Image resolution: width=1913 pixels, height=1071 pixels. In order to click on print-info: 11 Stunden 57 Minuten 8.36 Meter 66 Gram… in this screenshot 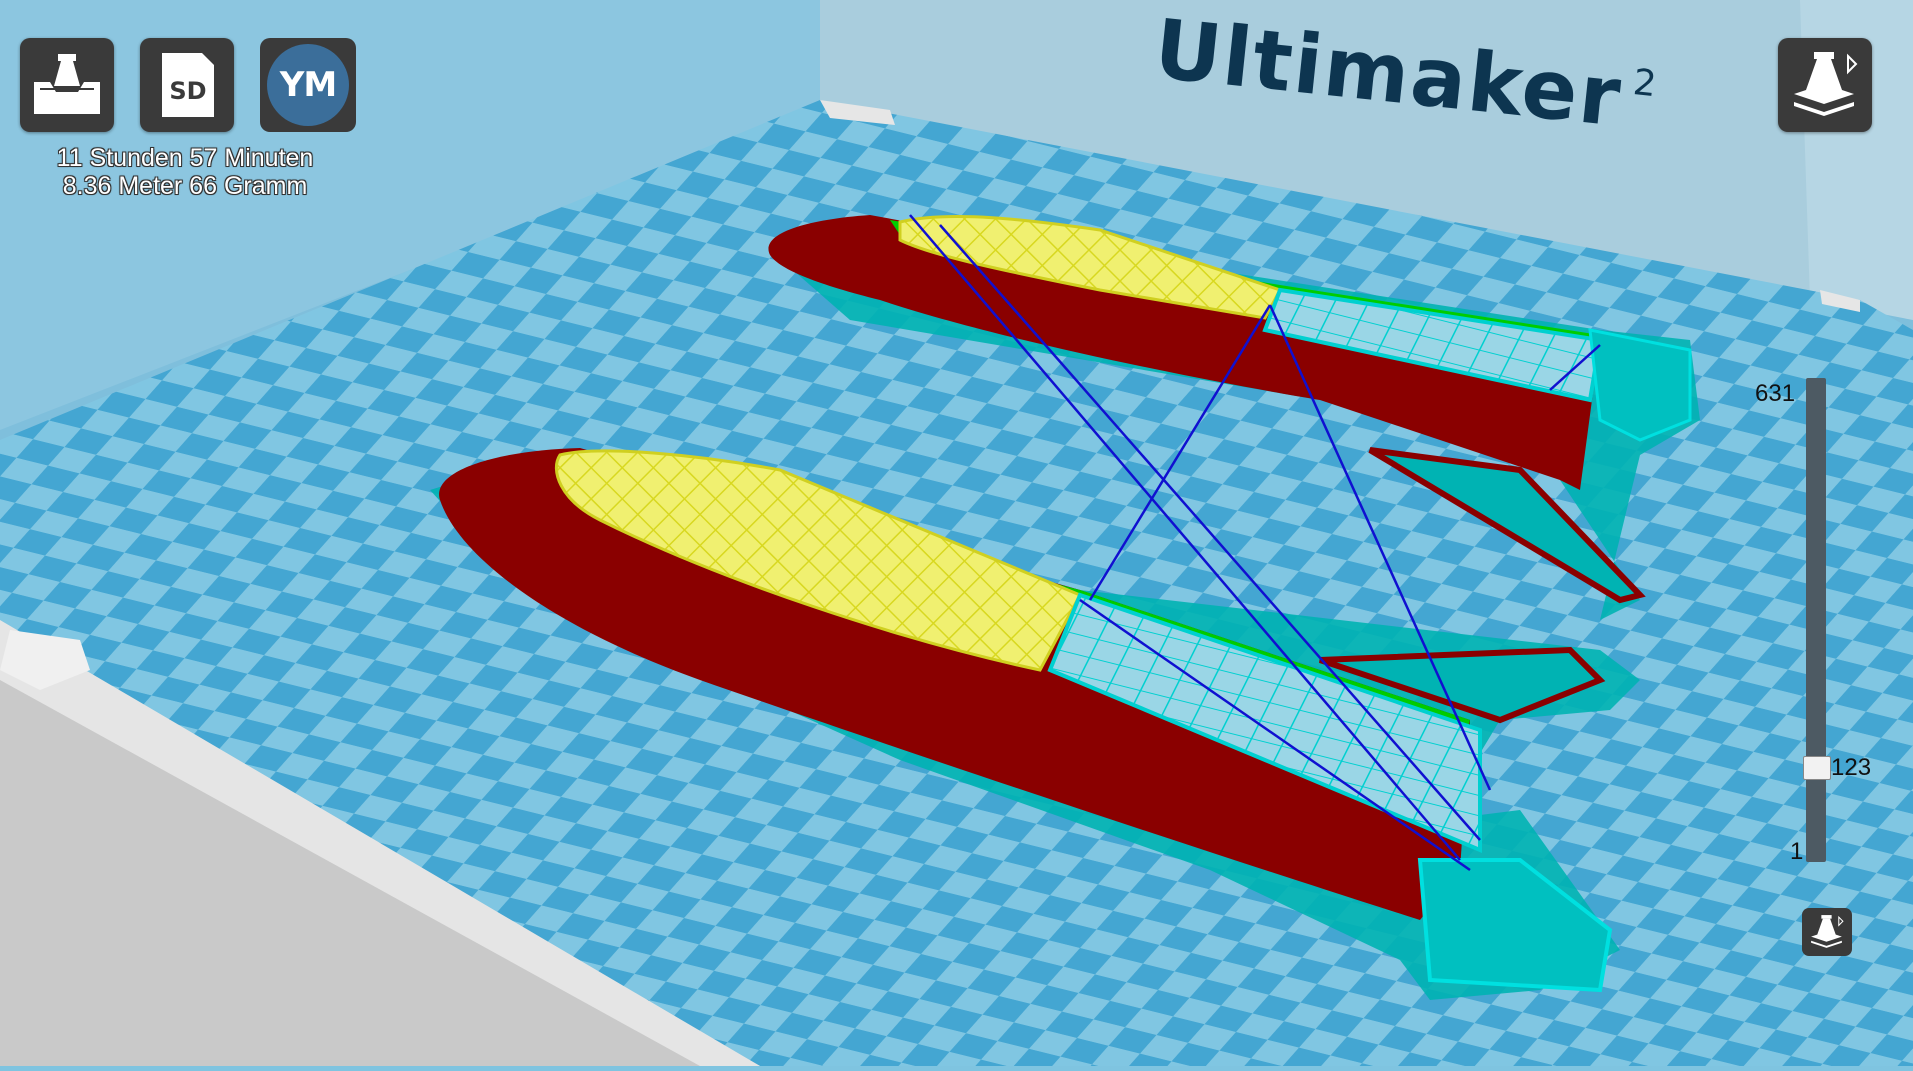, I will do `click(185, 172)`.